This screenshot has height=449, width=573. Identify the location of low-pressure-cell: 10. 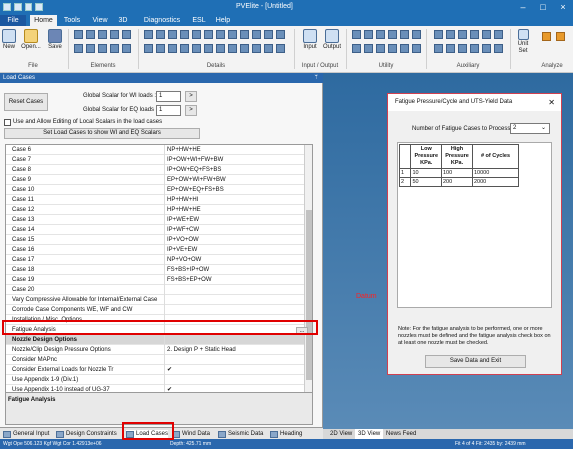
(426, 173).